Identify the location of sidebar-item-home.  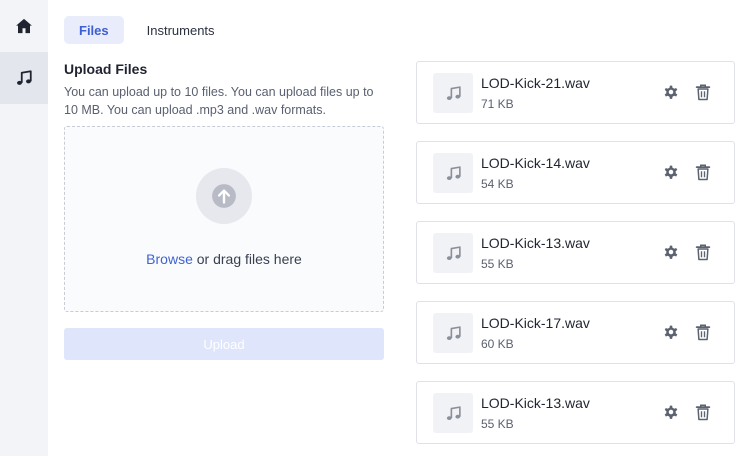
(24, 26).